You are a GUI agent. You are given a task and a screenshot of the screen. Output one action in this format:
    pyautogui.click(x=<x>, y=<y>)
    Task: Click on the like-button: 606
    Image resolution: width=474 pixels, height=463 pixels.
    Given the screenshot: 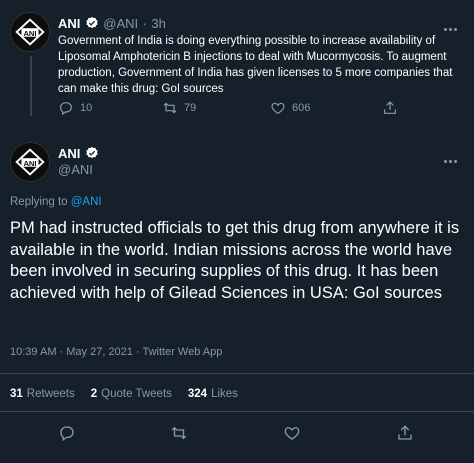 What is the action you would take?
    pyautogui.click(x=290, y=108)
    